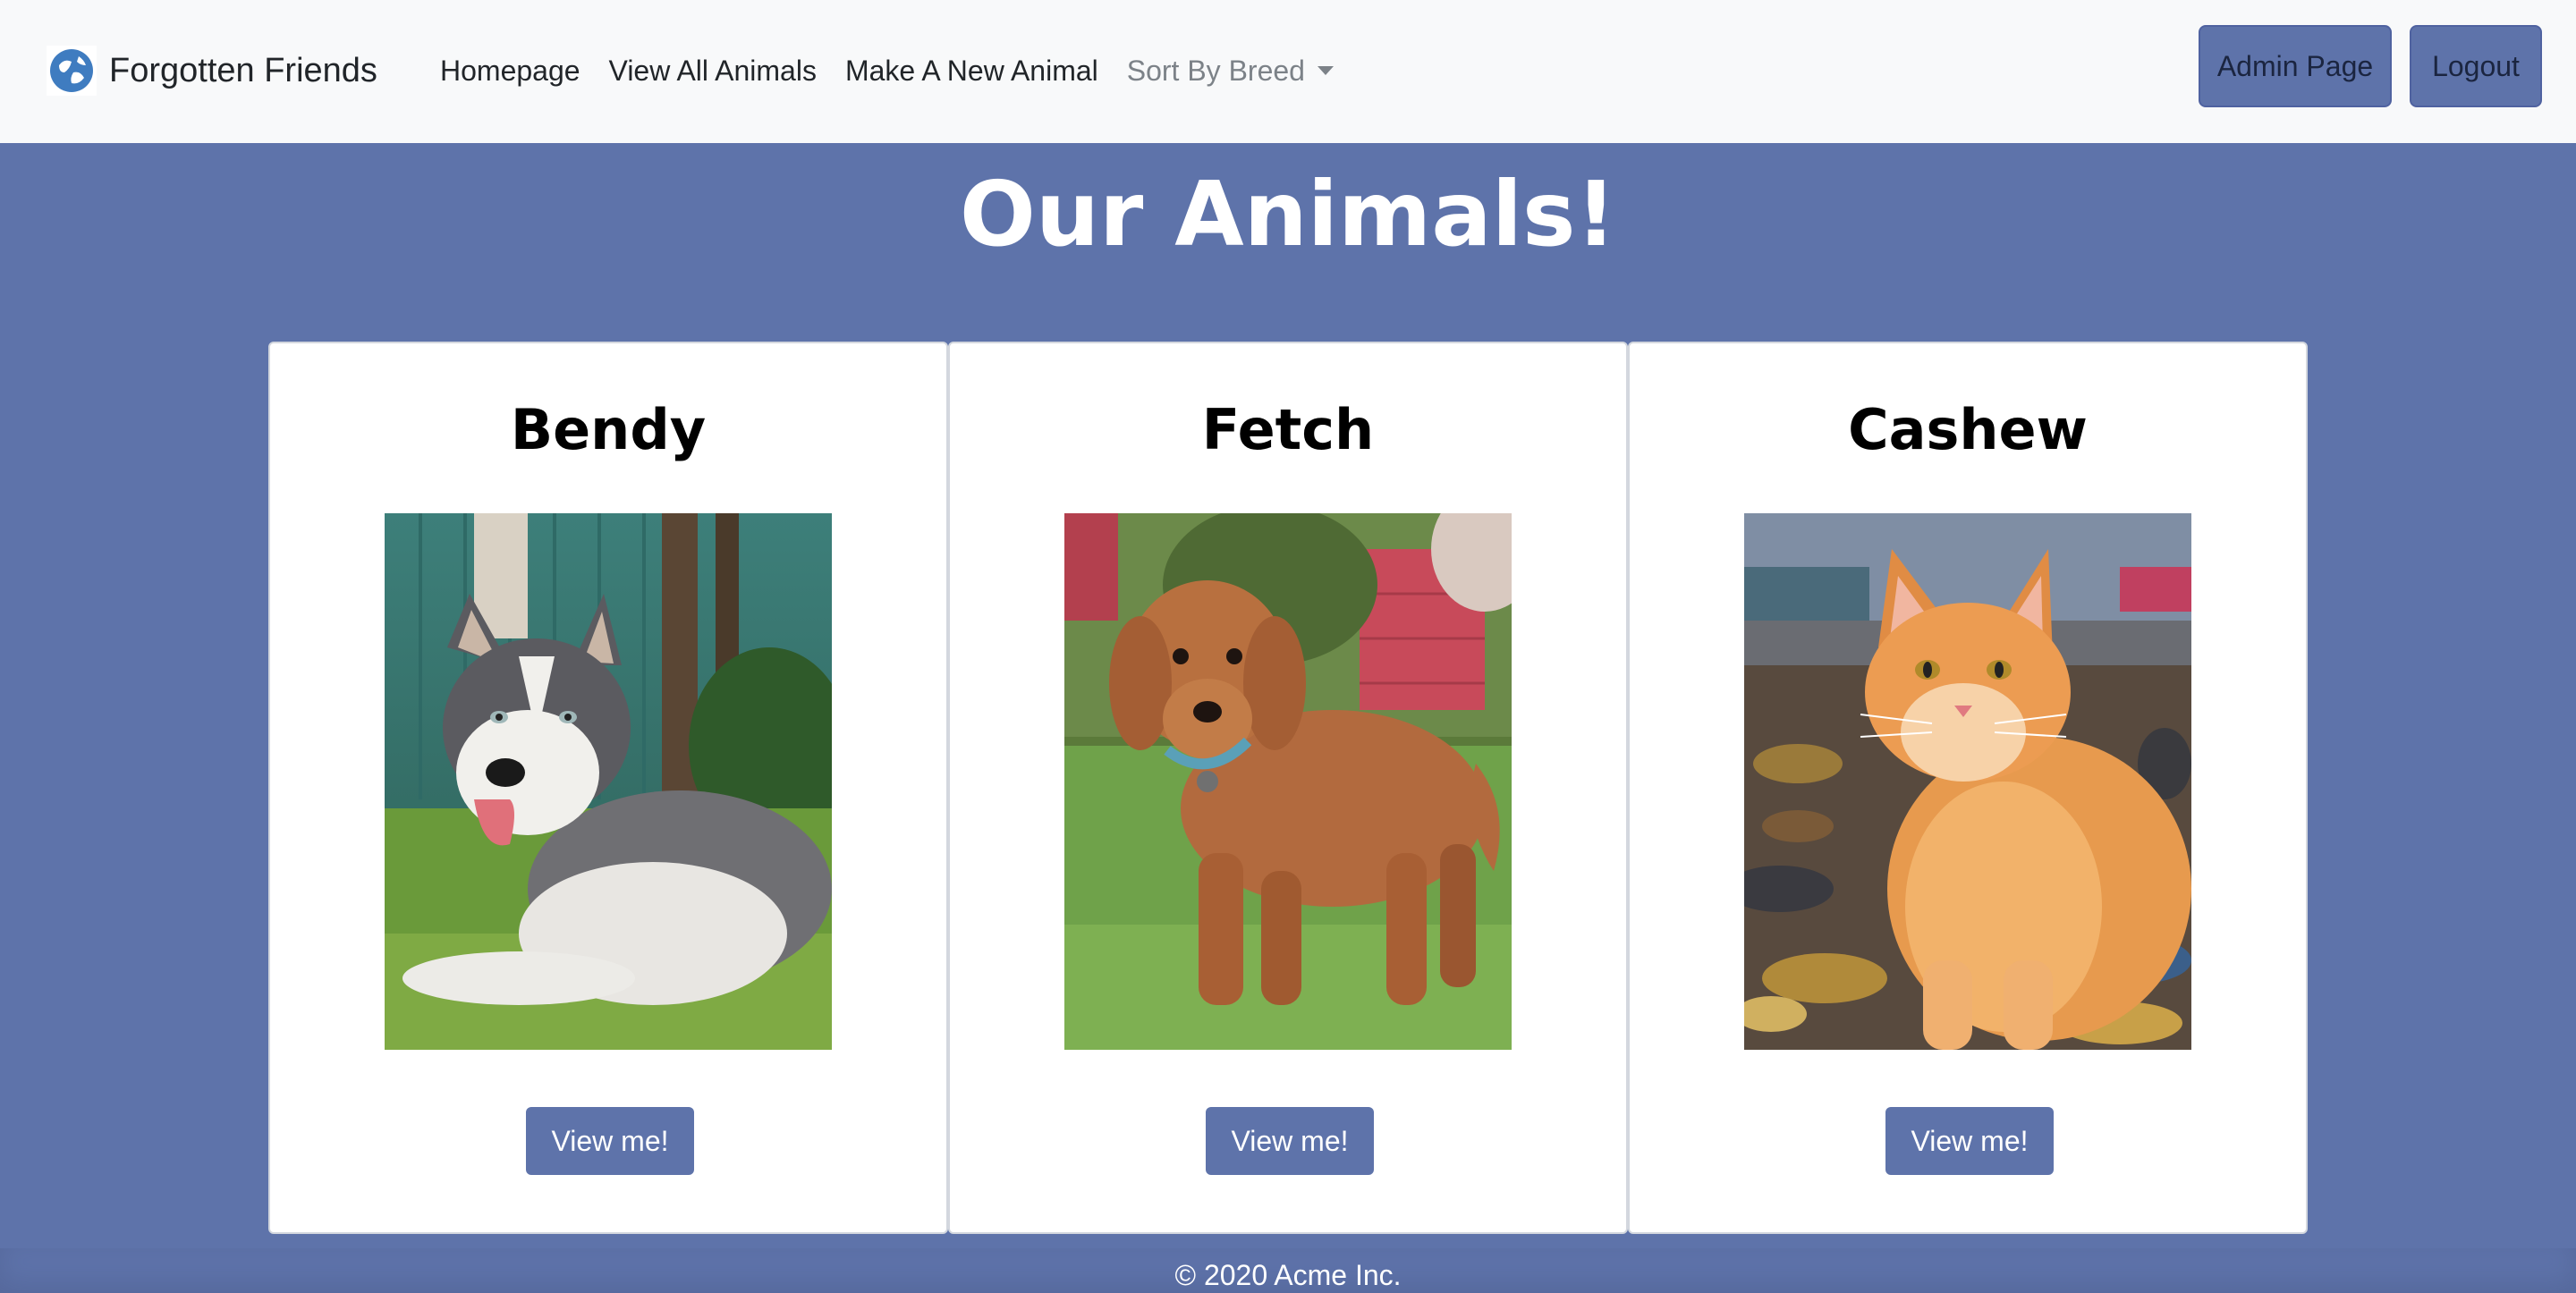  I want to click on nav-link-homepage: Homepage, so click(510, 72).